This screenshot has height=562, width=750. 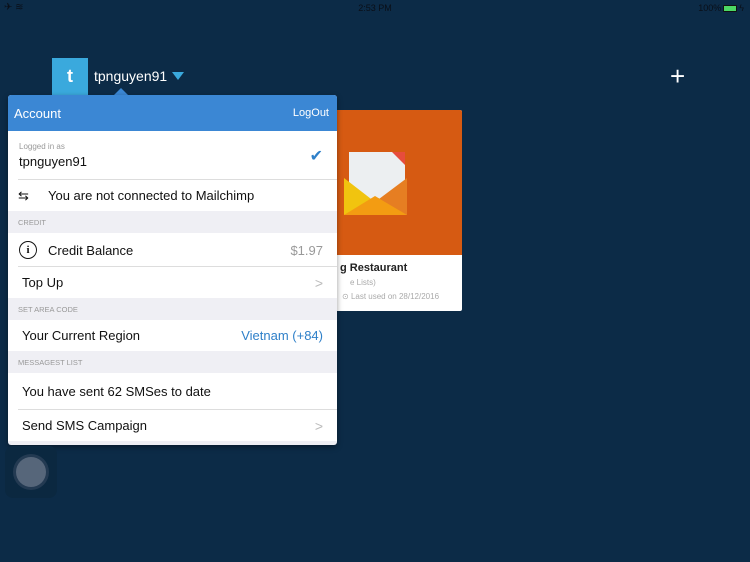 I want to click on logged-in-row: Logged in as tpnguyen91 ✔, so click(x=172, y=155).